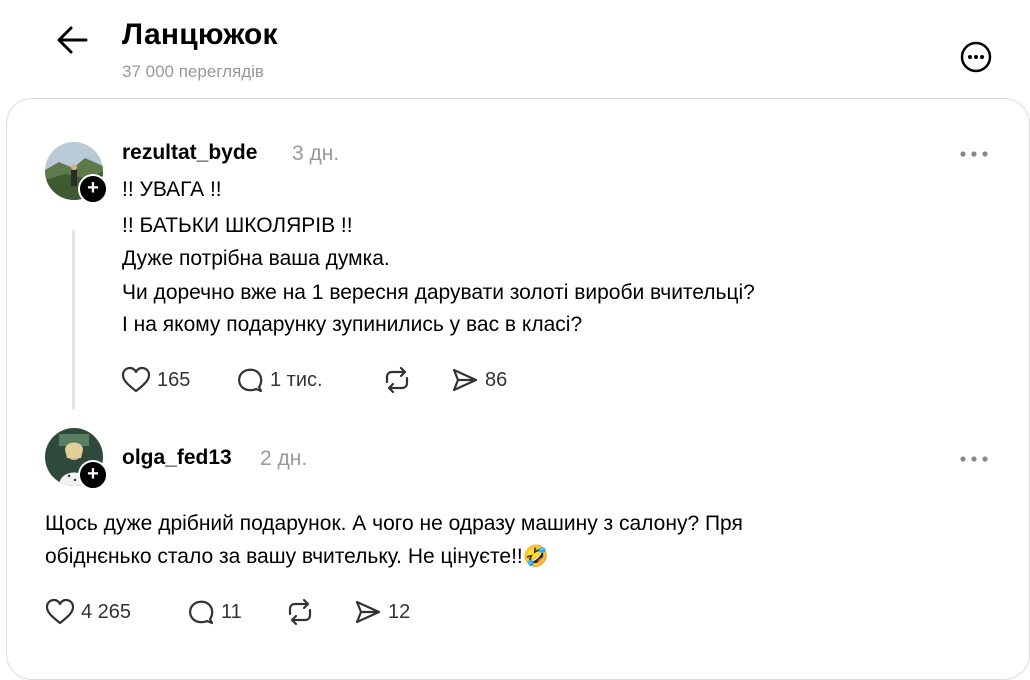 The width and height of the screenshot is (1030, 680). What do you see at coordinates (296, 379) in the screenshot?
I see `reply-count: 1 тис.` at bounding box center [296, 379].